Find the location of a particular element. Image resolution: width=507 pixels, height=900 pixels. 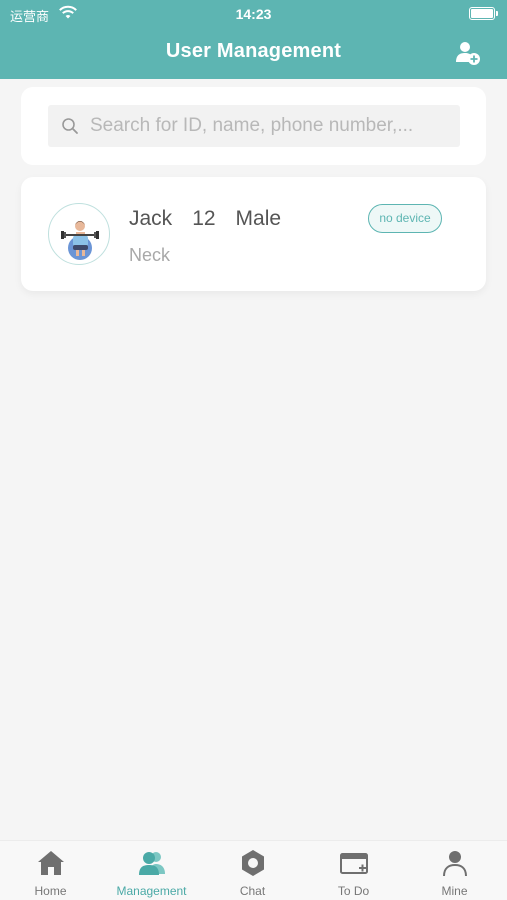

exercise-avatar-icon is located at coordinates (80, 240).